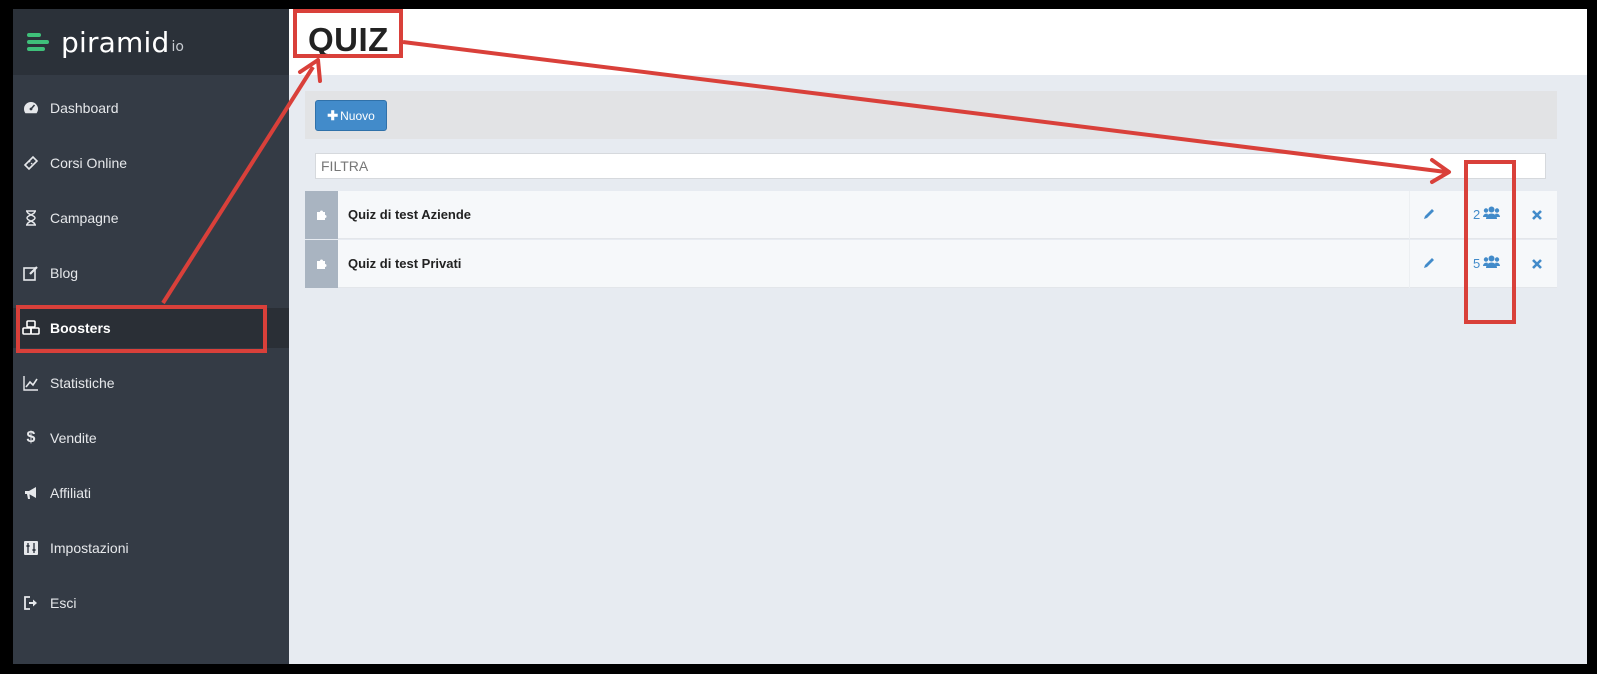 This screenshot has width=1597, height=674. What do you see at coordinates (84, 108) in the screenshot?
I see `sidebar-item-label: Dashboard` at bounding box center [84, 108].